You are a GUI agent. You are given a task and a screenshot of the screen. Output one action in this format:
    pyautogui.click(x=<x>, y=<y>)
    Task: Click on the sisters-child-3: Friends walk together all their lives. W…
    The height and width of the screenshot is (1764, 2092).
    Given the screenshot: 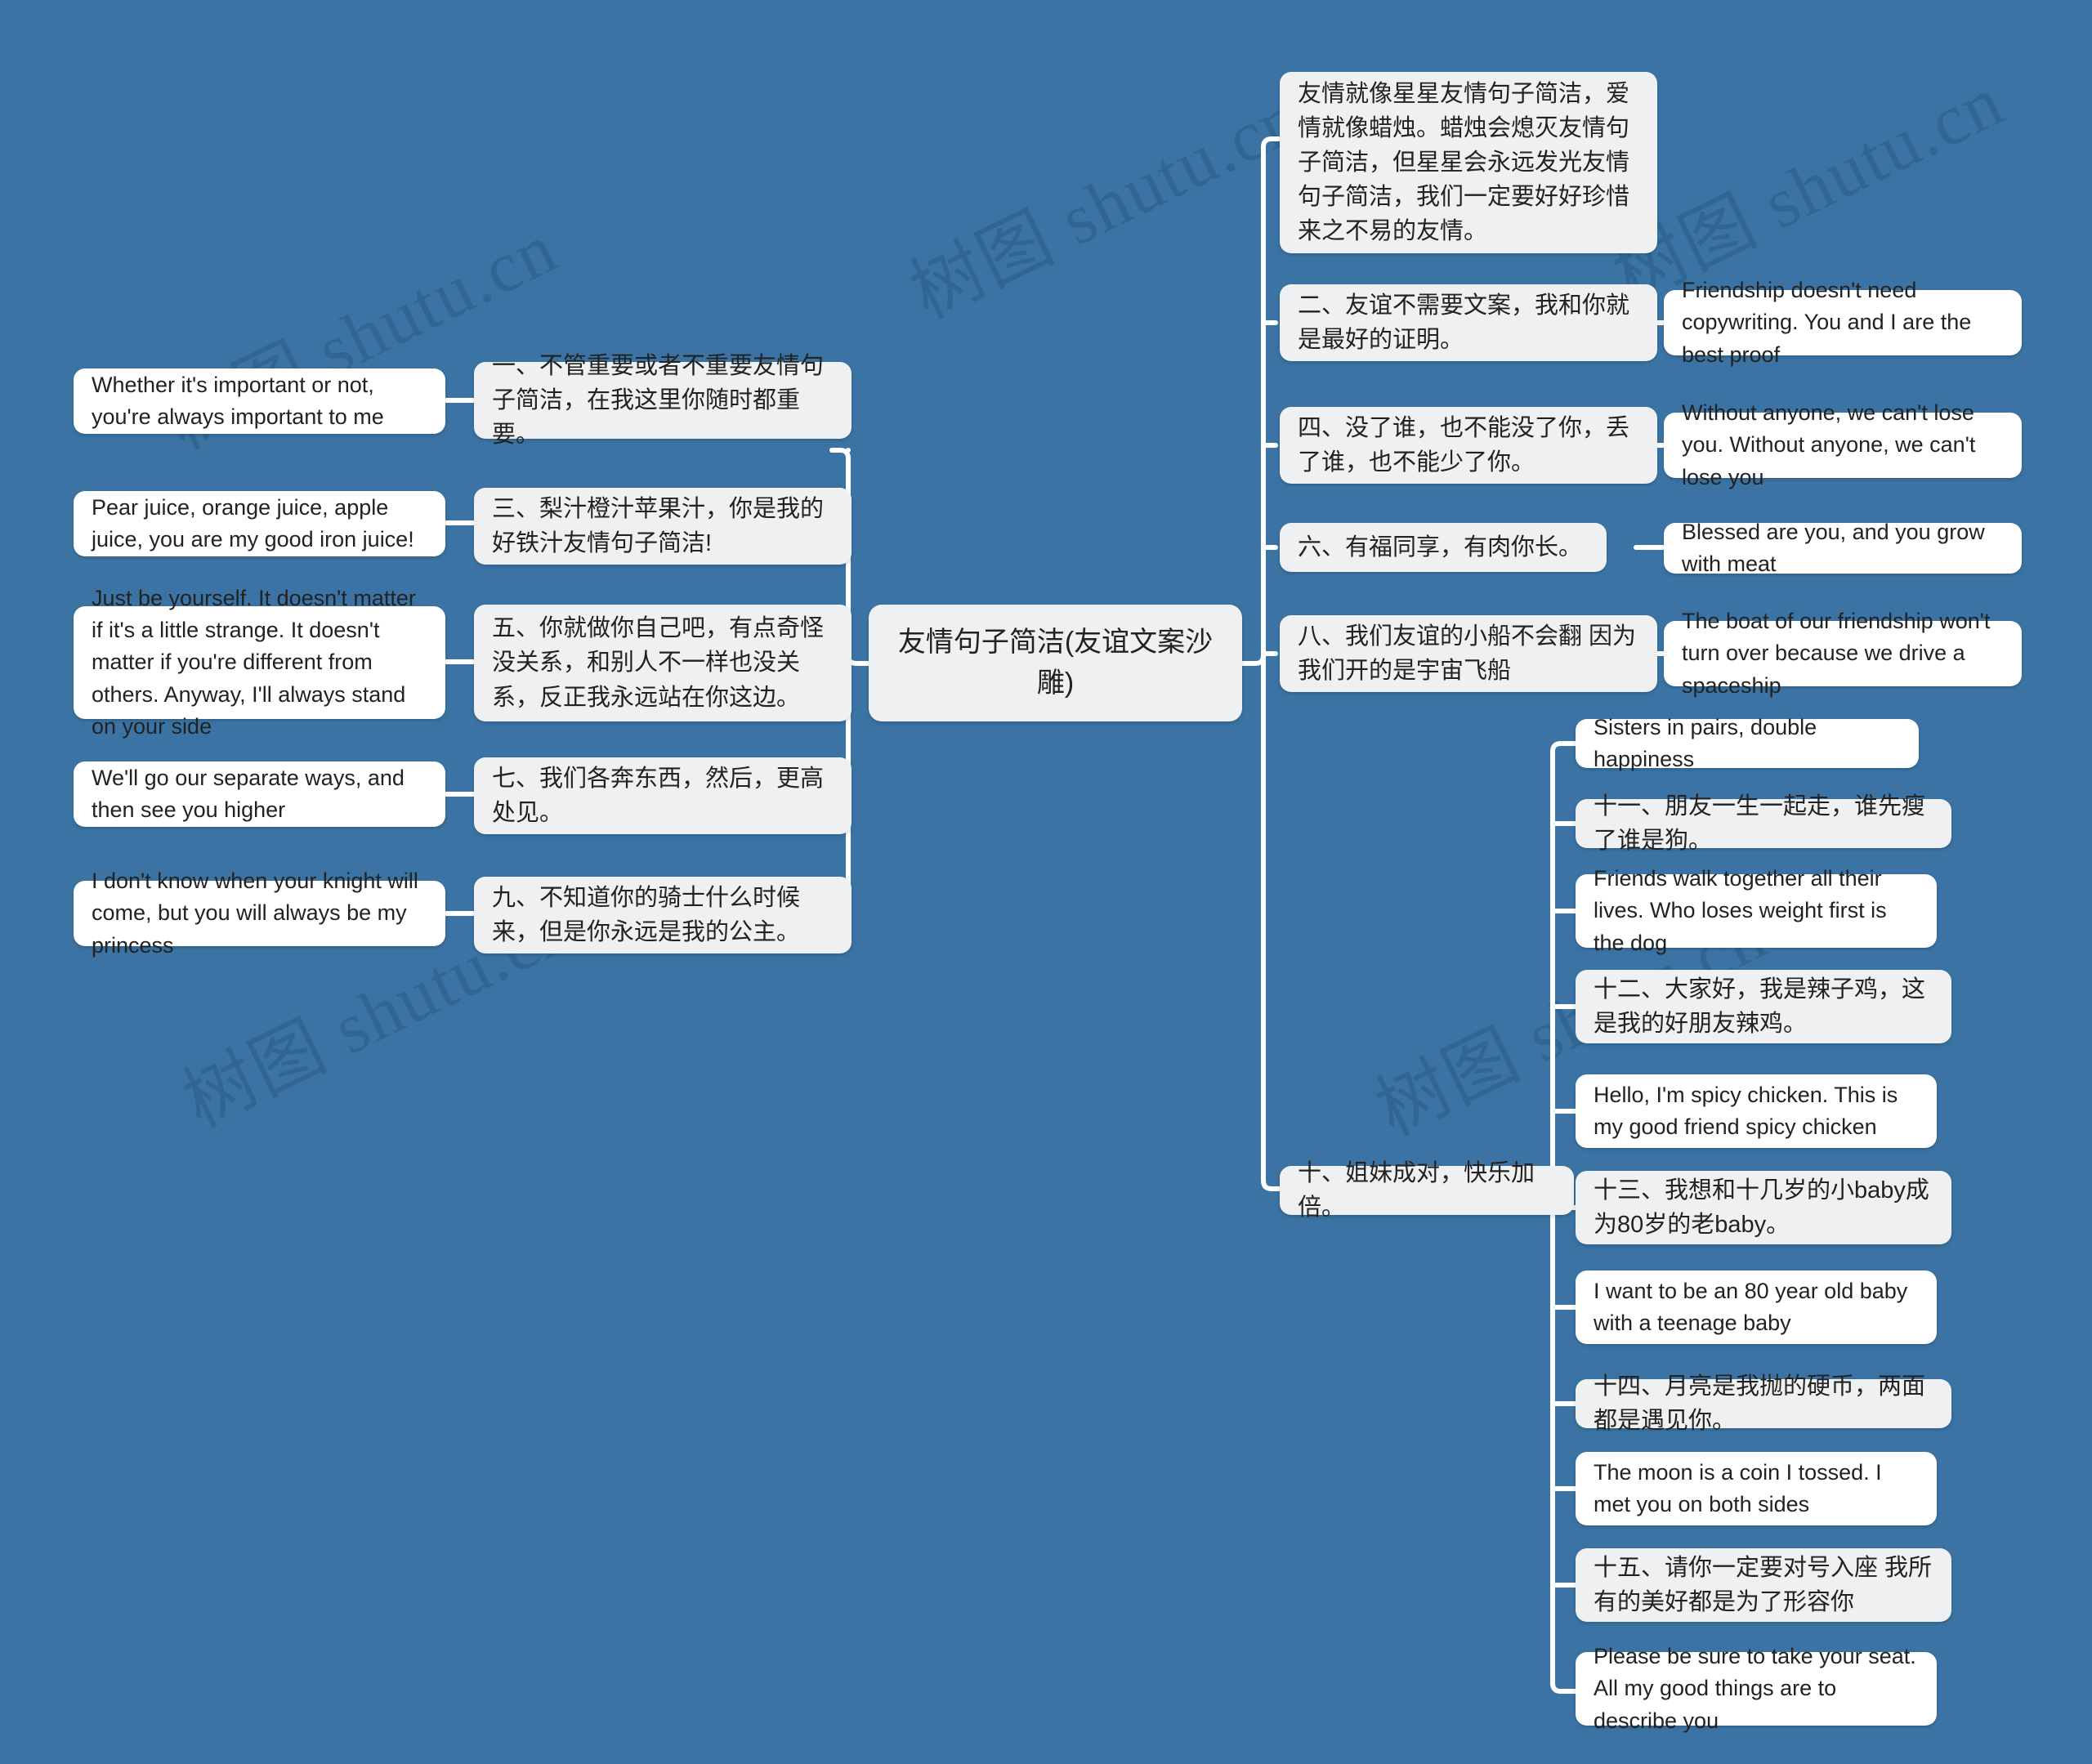 What is the action you would take?
    pyautogui.click(x=1756, y=910)
    